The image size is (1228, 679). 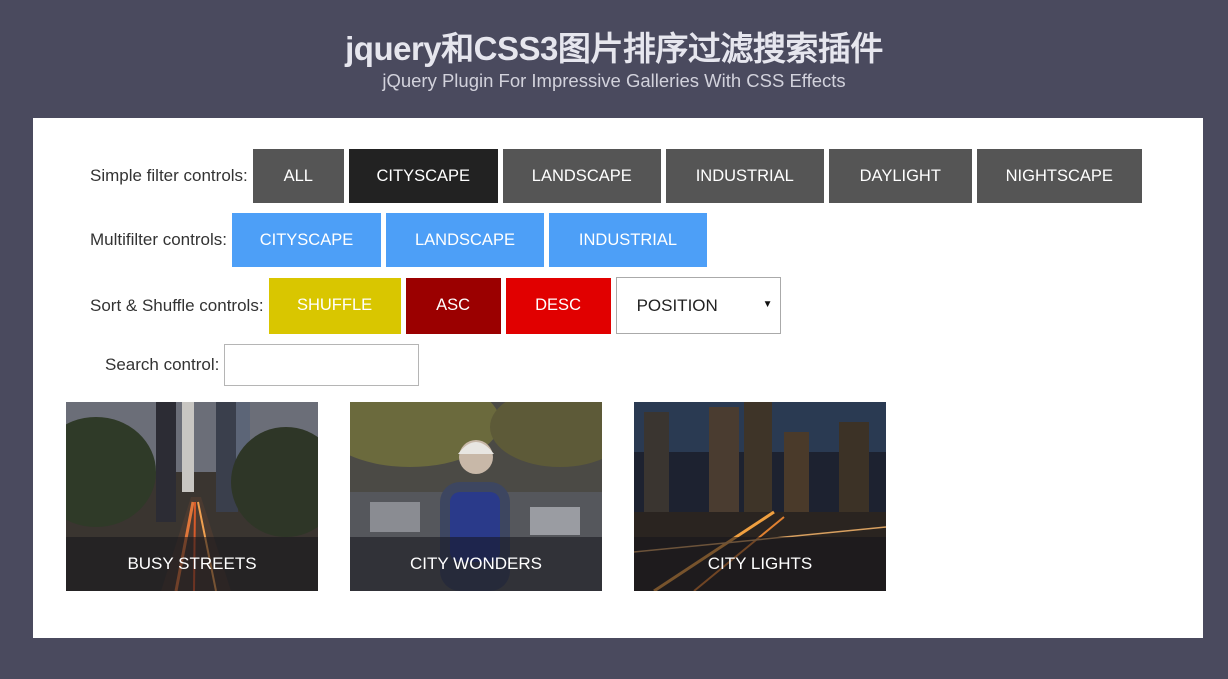 What do you see at coordinates (476, 496) in the screenshot?
I see `gallery-item: CITY WONDERS` at bounding box center [476, 496].